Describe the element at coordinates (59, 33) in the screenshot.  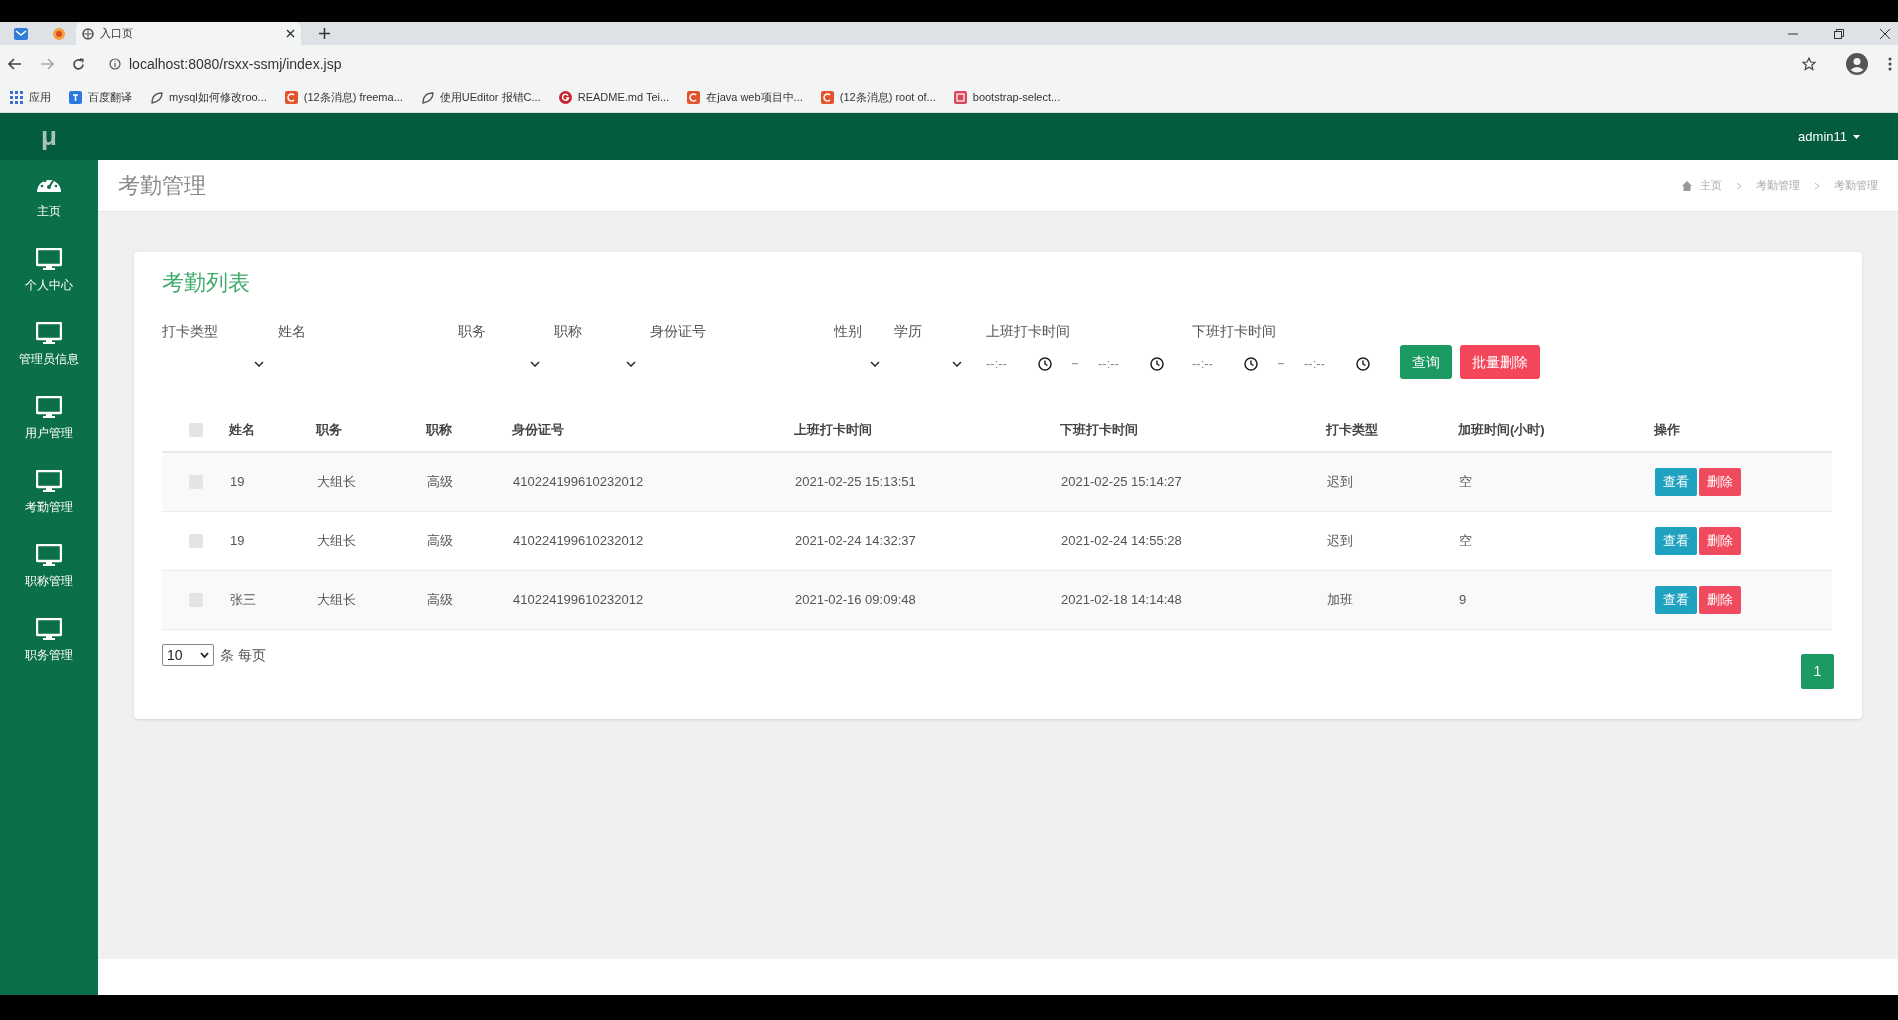
I see `app-icon` at that location.